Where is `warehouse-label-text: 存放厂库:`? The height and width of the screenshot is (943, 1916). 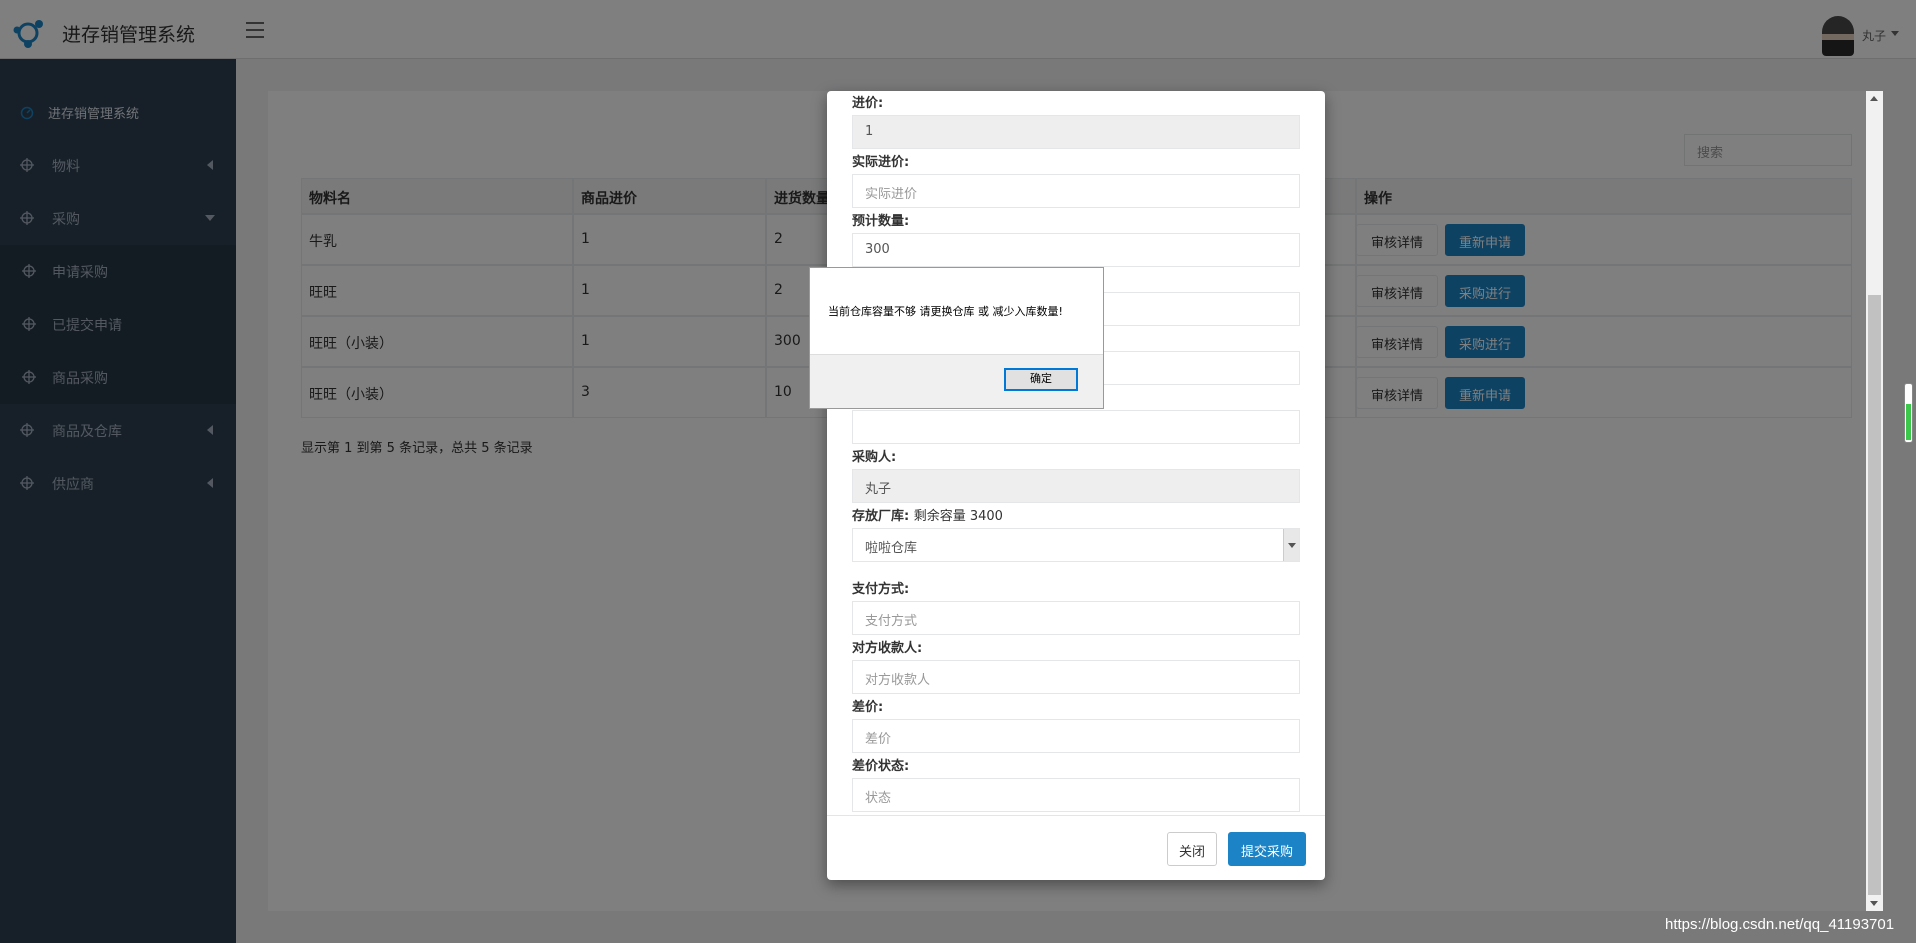
warehouse-label-text: 存放厂库: is located at coordinates (881, 516).